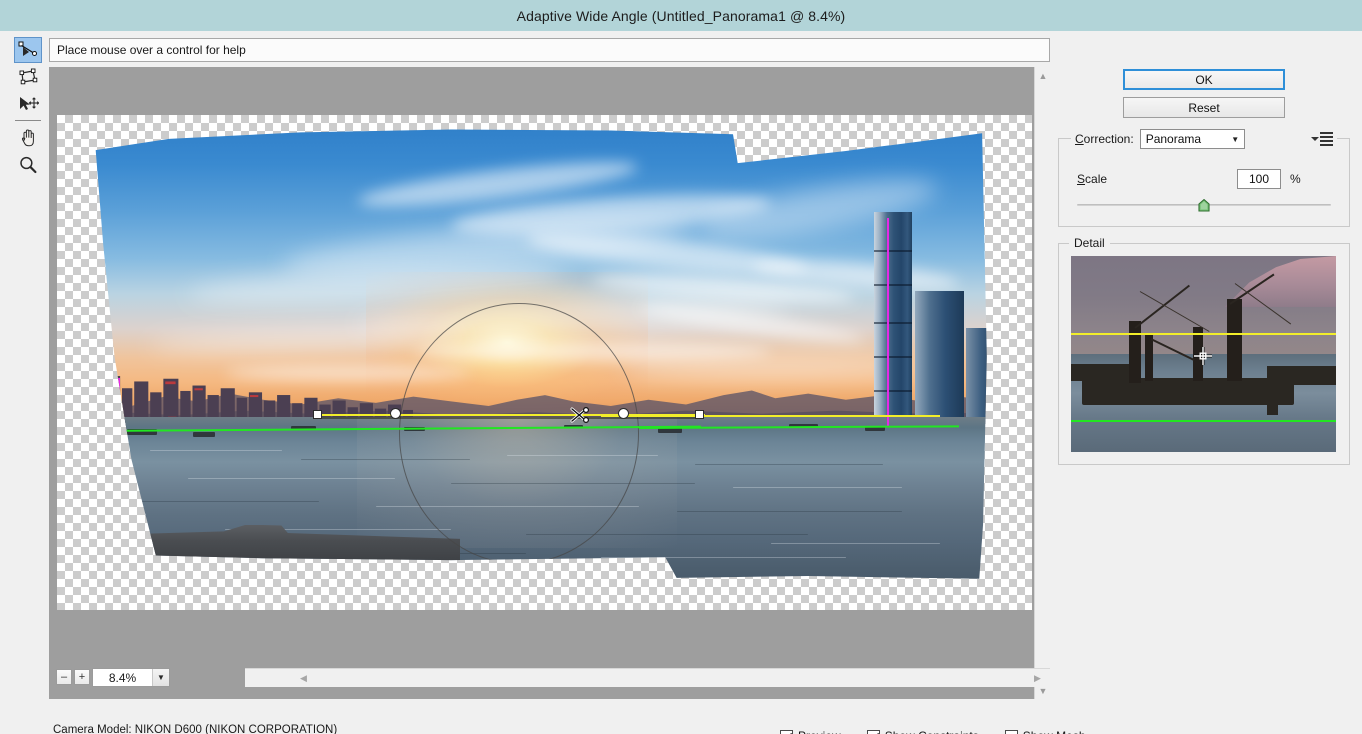 The width and height of the screenshot is (1362, 734). Describe the element at coordinates (1089, 243) in the screenshot. I see `detail-label: Detail` at that location.